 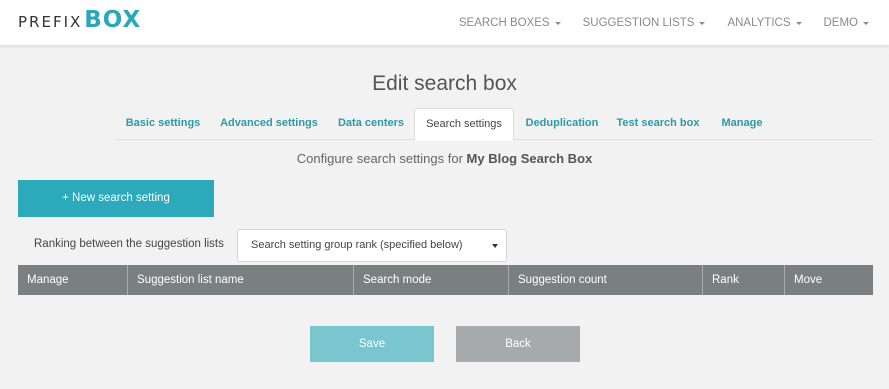 I want to click on nav-demo-label: DEMO, so click(x=841, y=23).